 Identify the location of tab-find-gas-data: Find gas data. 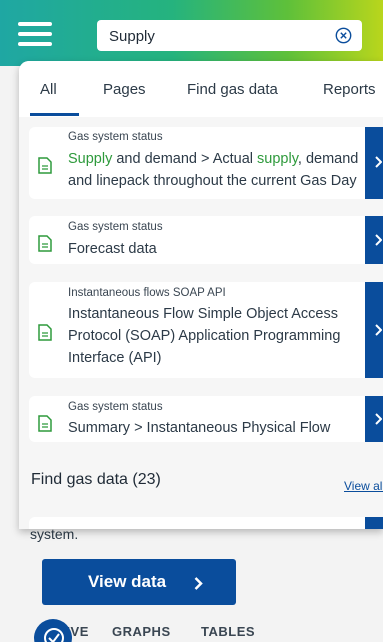
(232, 89).